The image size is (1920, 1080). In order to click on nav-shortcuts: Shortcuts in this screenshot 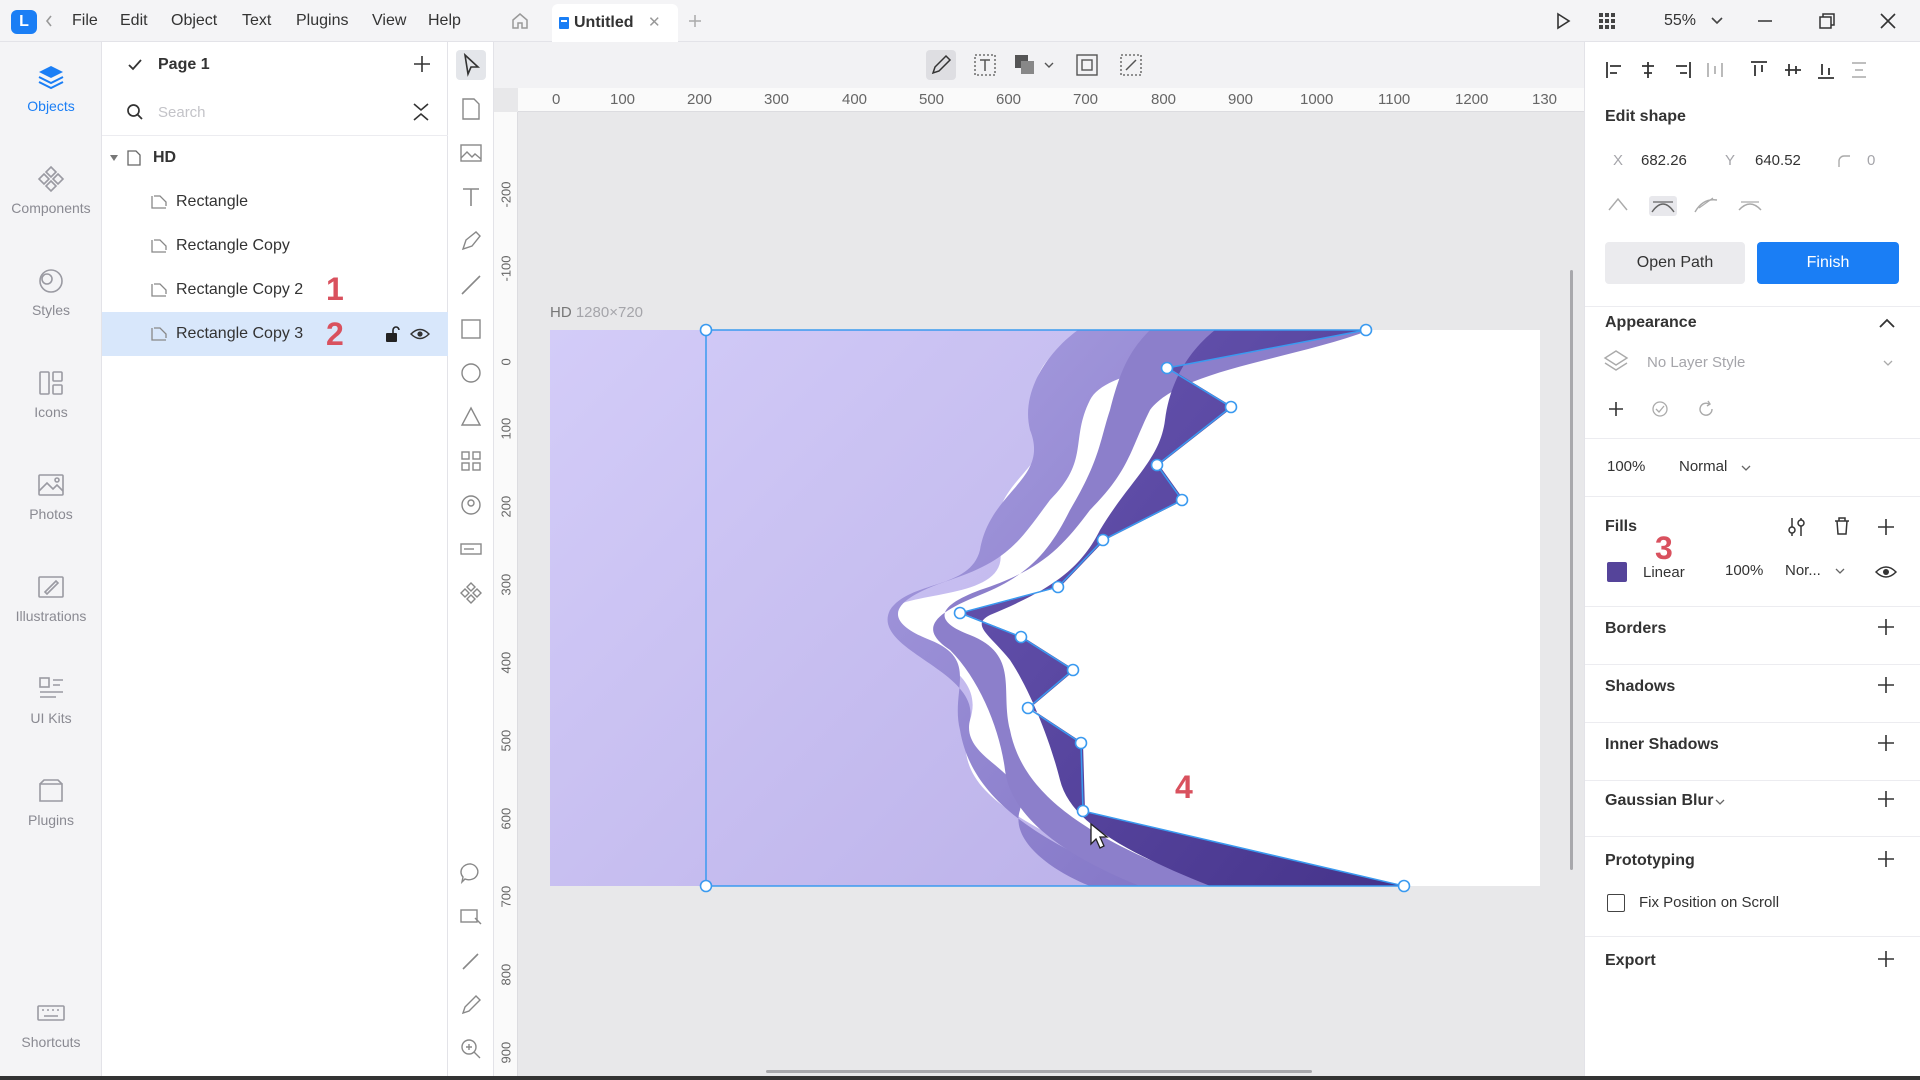, I will do `click(51, 1024)`.